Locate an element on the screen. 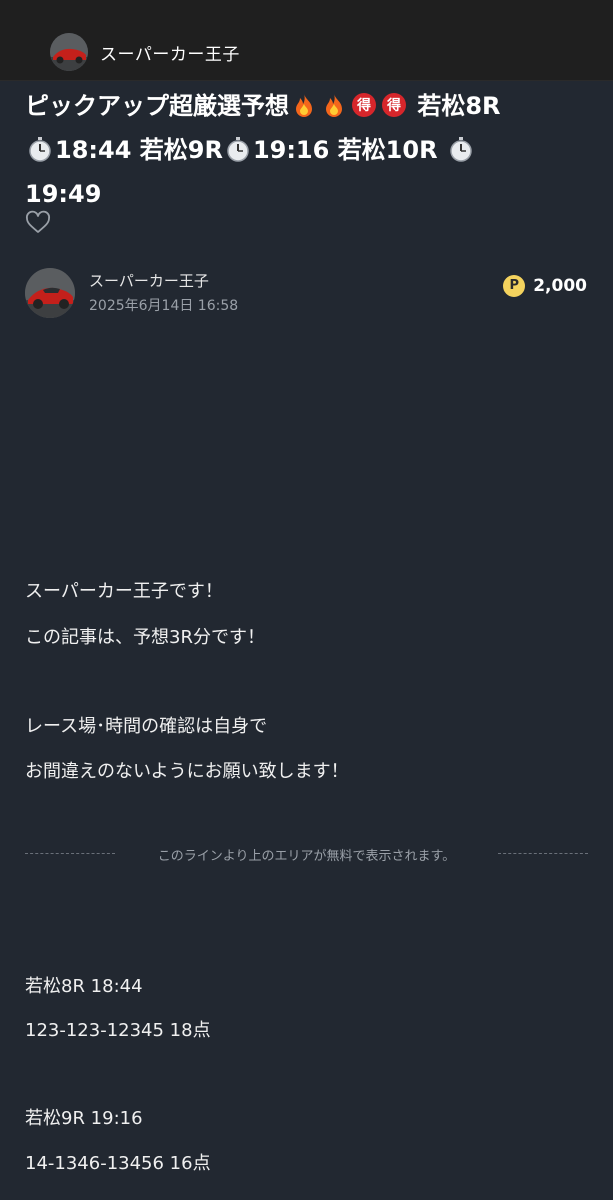 The image size is (613, 1200). intro-line-2: この記事は、予想3R分です！ is located at coordinates (145, 637).